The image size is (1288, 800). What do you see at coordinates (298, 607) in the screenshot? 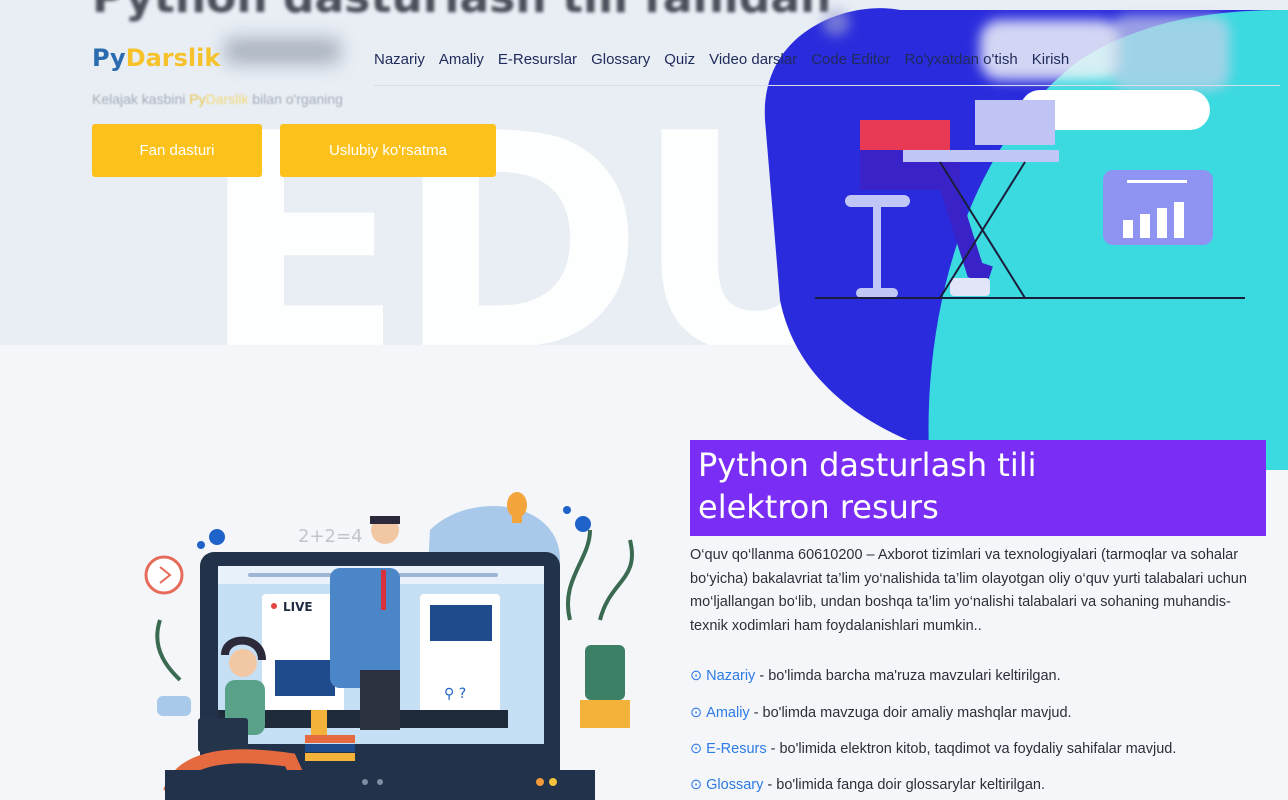
I see `live-badge: LIVE` at bounding box center [298, 607].